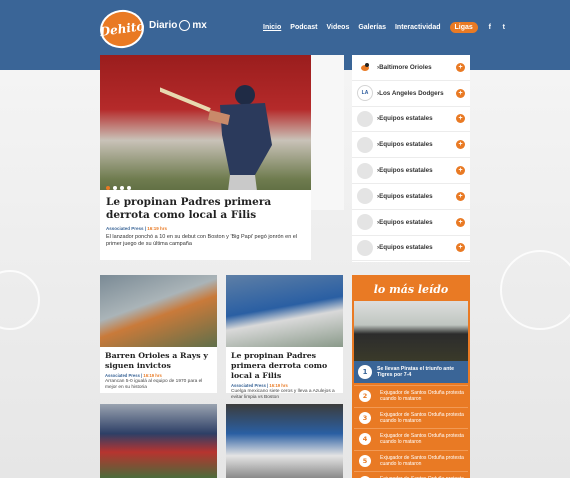 Image resolution: width=570 pixels, height=478 pixels. Describe the element at coordinates (417, 93) in the screenshot. I see `team-label: Los Angeles Dodgers` at that location.